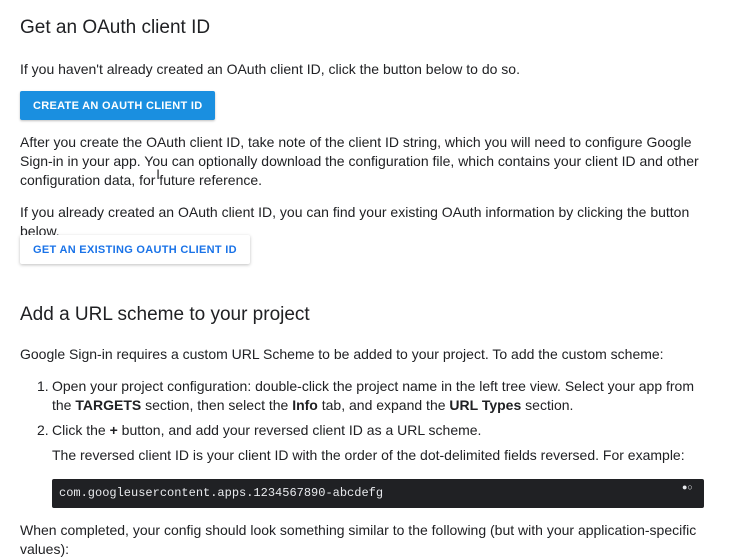 The image size is (731, 559). What do you see at coordinates (43, 430) in the screenshot?
I see `list-item-number: 2.` at bounding box center [43, 430].